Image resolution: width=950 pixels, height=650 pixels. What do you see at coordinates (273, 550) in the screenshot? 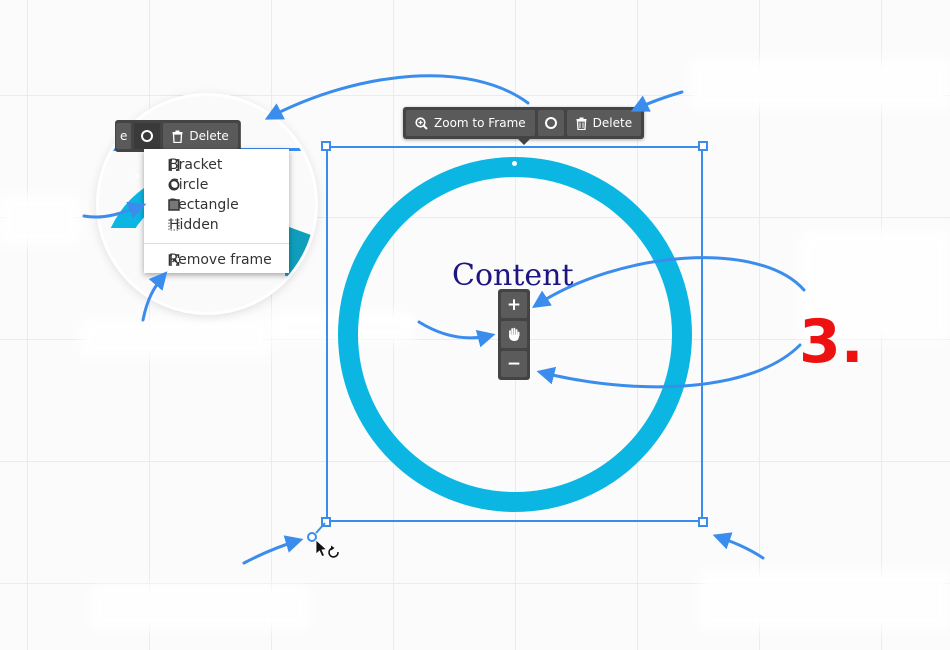
I see `arrow-to-rotate-handle` at bounding box center [273, 550].